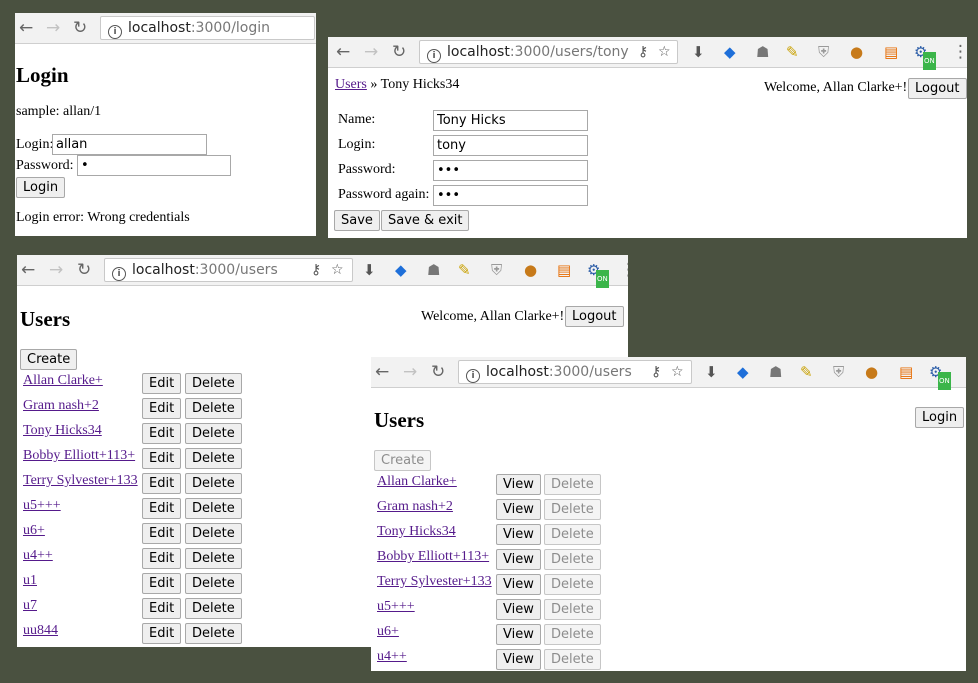 Image resolution: width=978 pixels, height=683 pixels. I want to click on name-field, so click(510, 120).